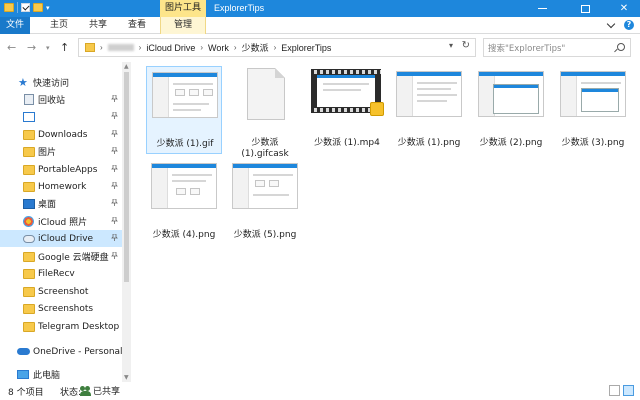  What do you see at coordinates (61, 374) in the screenshot?
I see `nav-this-pc: 此电脑` at bounding box center [61, 374].